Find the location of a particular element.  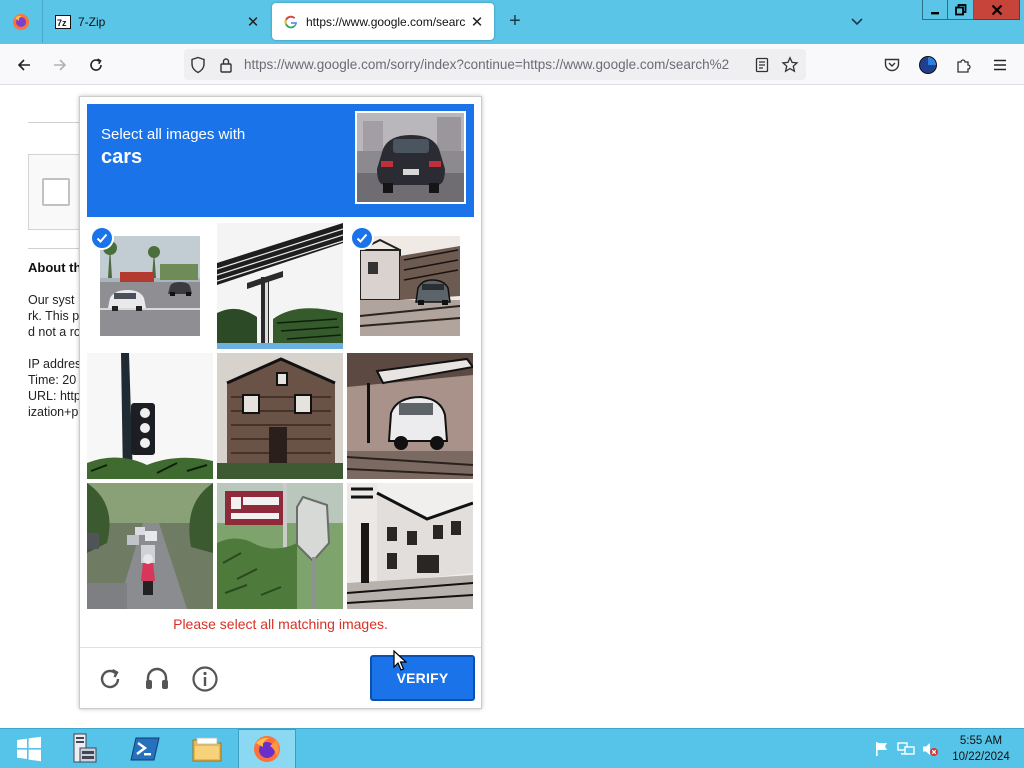

network-icon is located at coordinates (906, 749).